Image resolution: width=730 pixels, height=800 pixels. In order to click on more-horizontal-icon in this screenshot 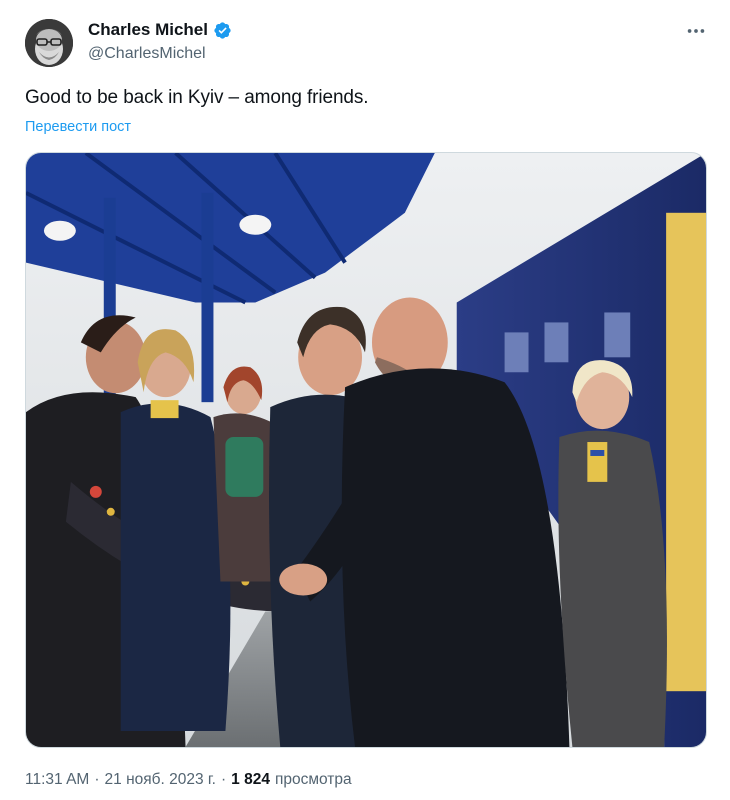, I will do `click(696, 31)`.